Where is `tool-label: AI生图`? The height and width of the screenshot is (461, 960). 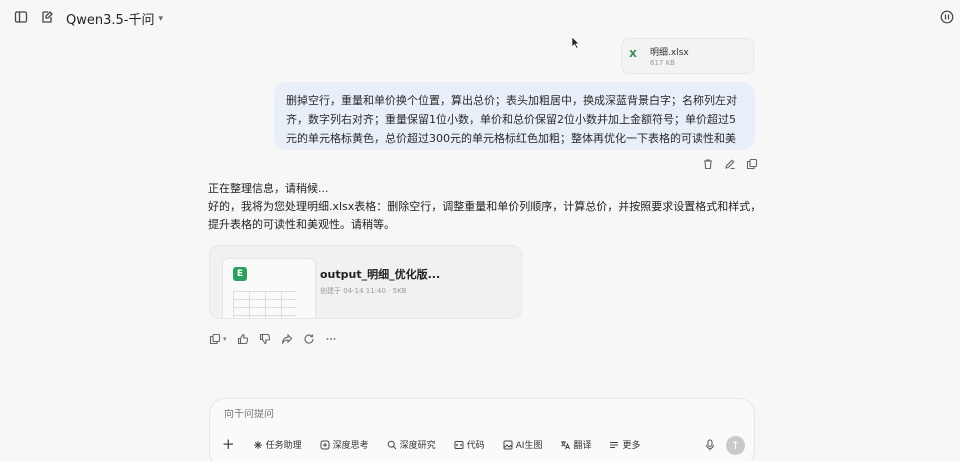
tool-label: AI生图 is located at coordinates (529, 446).